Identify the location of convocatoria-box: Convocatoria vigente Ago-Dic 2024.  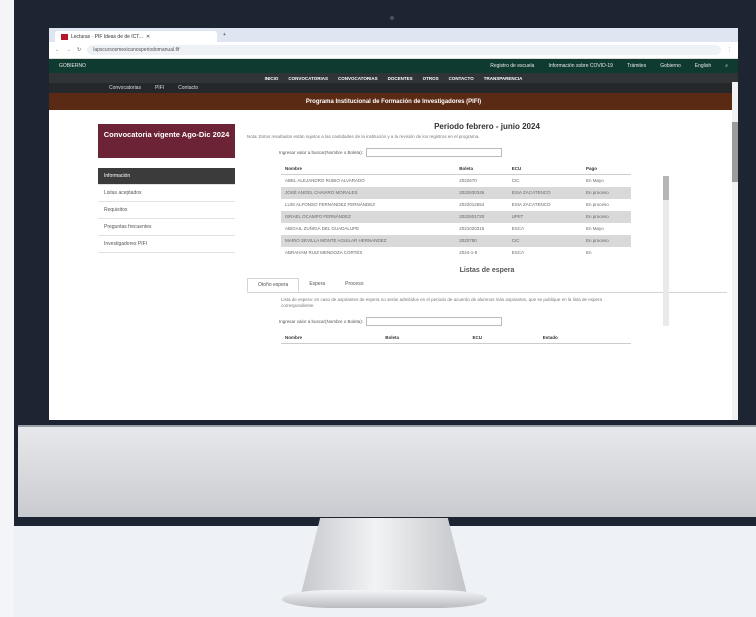
(166, 141).